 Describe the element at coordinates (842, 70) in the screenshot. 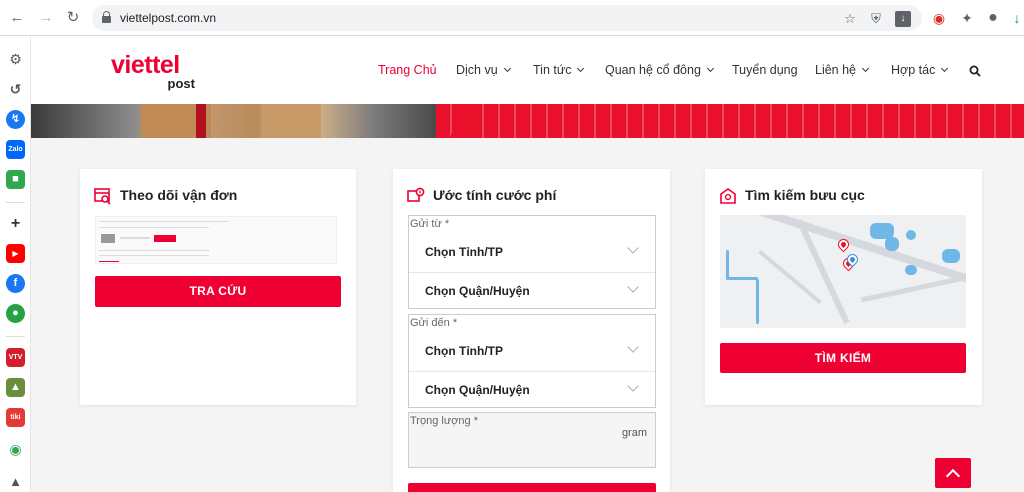

I see `nav-item-contact: Liên hệ` at that location.